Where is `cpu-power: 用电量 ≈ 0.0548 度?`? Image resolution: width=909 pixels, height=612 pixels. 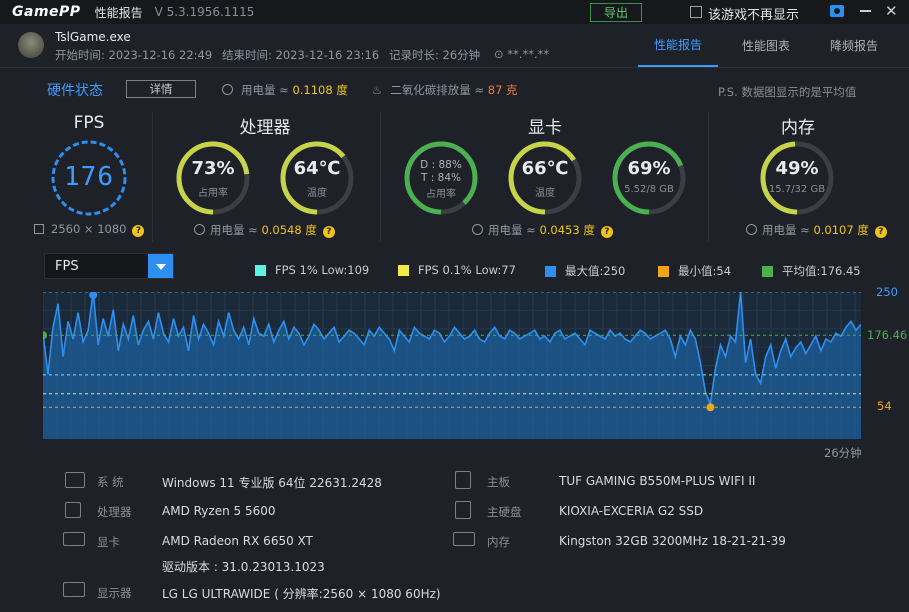 cpu-power: 用电量 ≈ 0.0548 度? is located at coordinates (264, 230).